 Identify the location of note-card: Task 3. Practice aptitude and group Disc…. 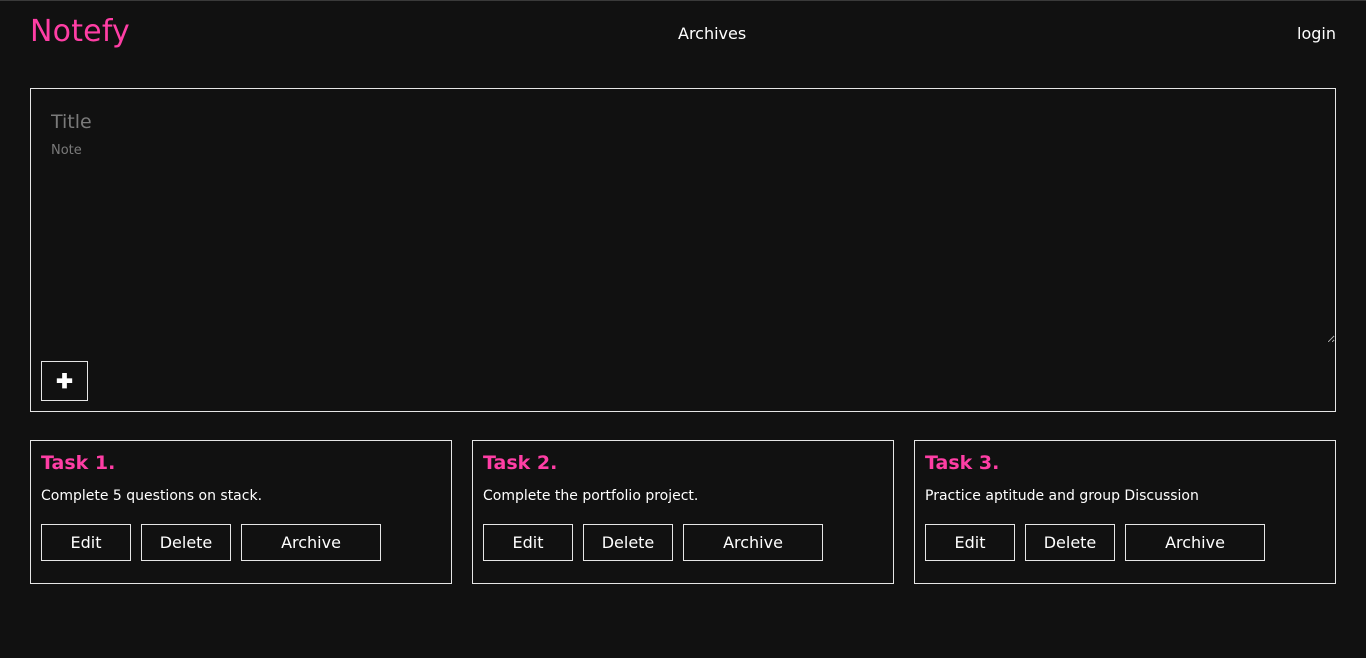
(1125, 512).